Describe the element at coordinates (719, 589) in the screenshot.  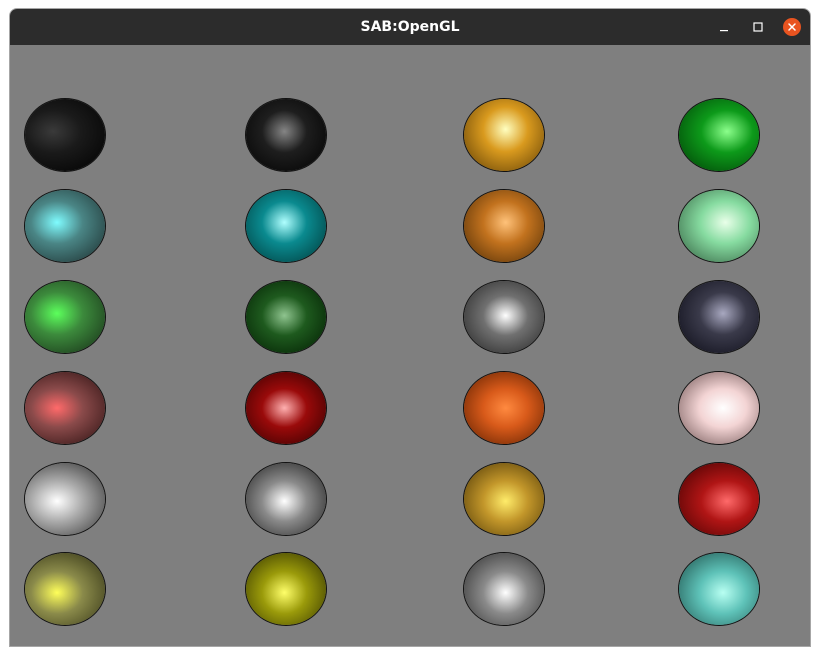
I see `sphere-turquoise` at that location.